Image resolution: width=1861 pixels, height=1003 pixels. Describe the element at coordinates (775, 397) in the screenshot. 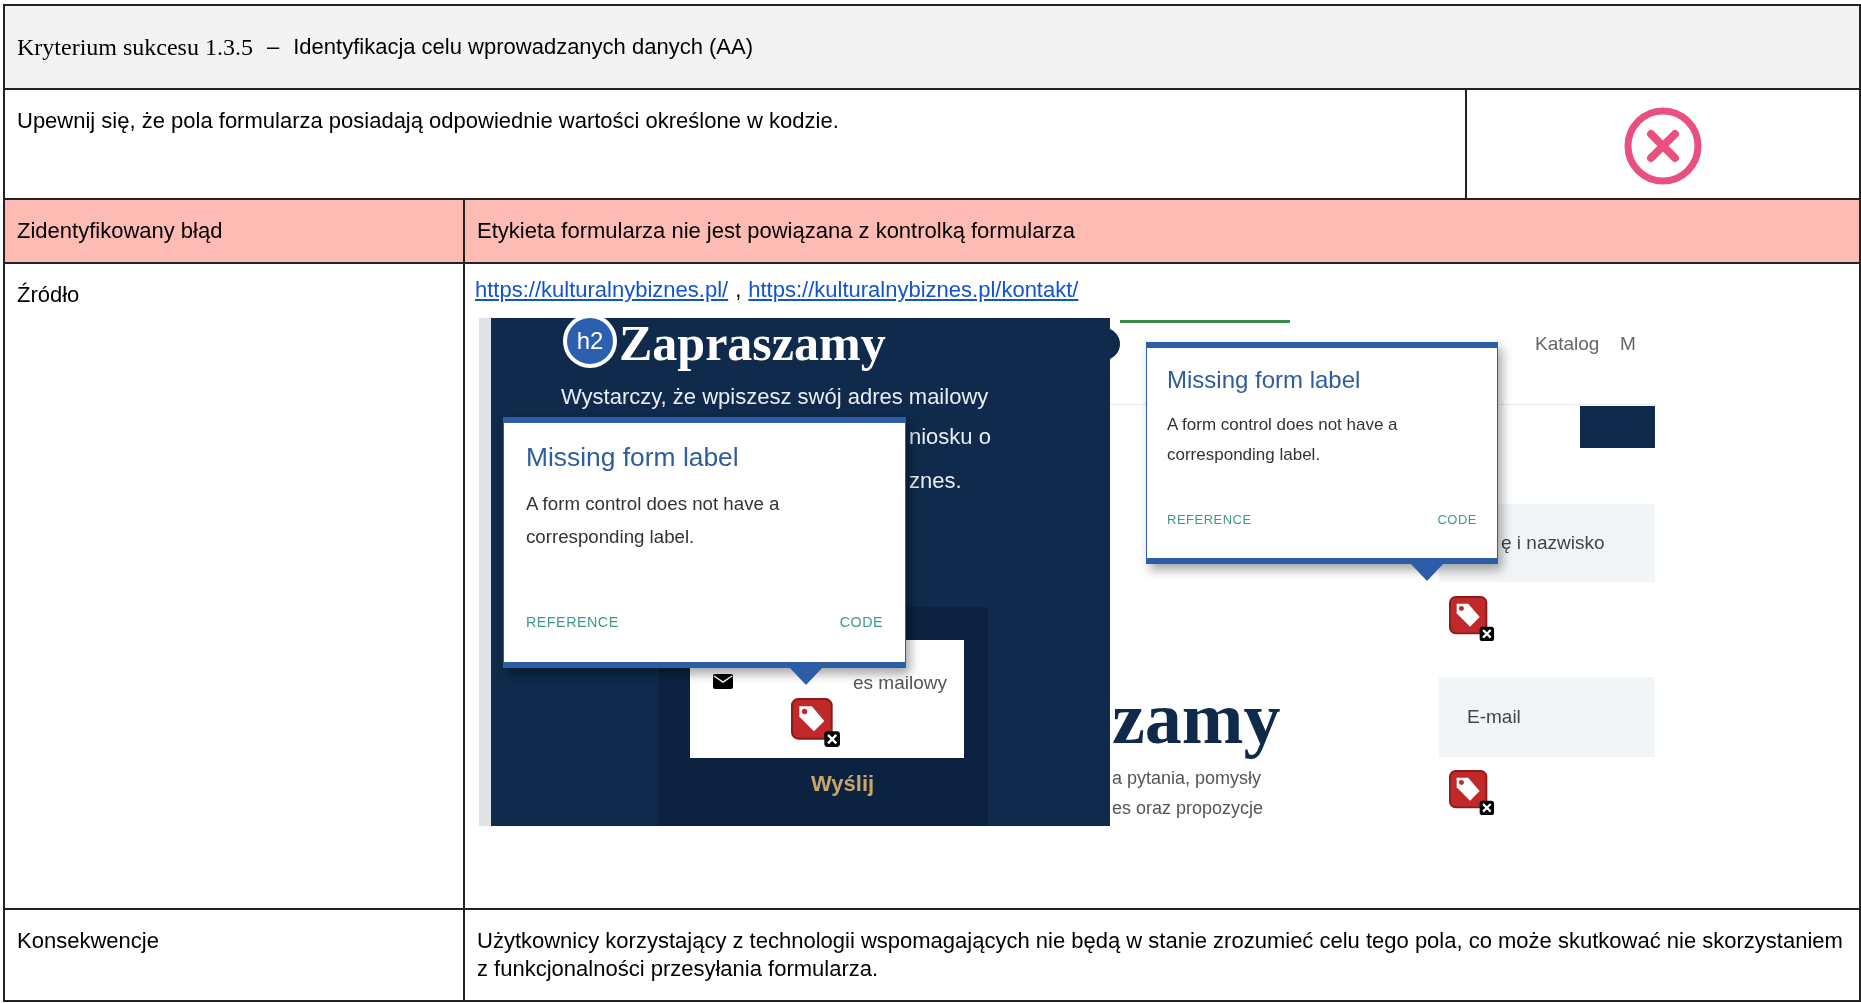

I see `page-text: Wystarczy, że wpiszesz swój adres mailowy` at that location.